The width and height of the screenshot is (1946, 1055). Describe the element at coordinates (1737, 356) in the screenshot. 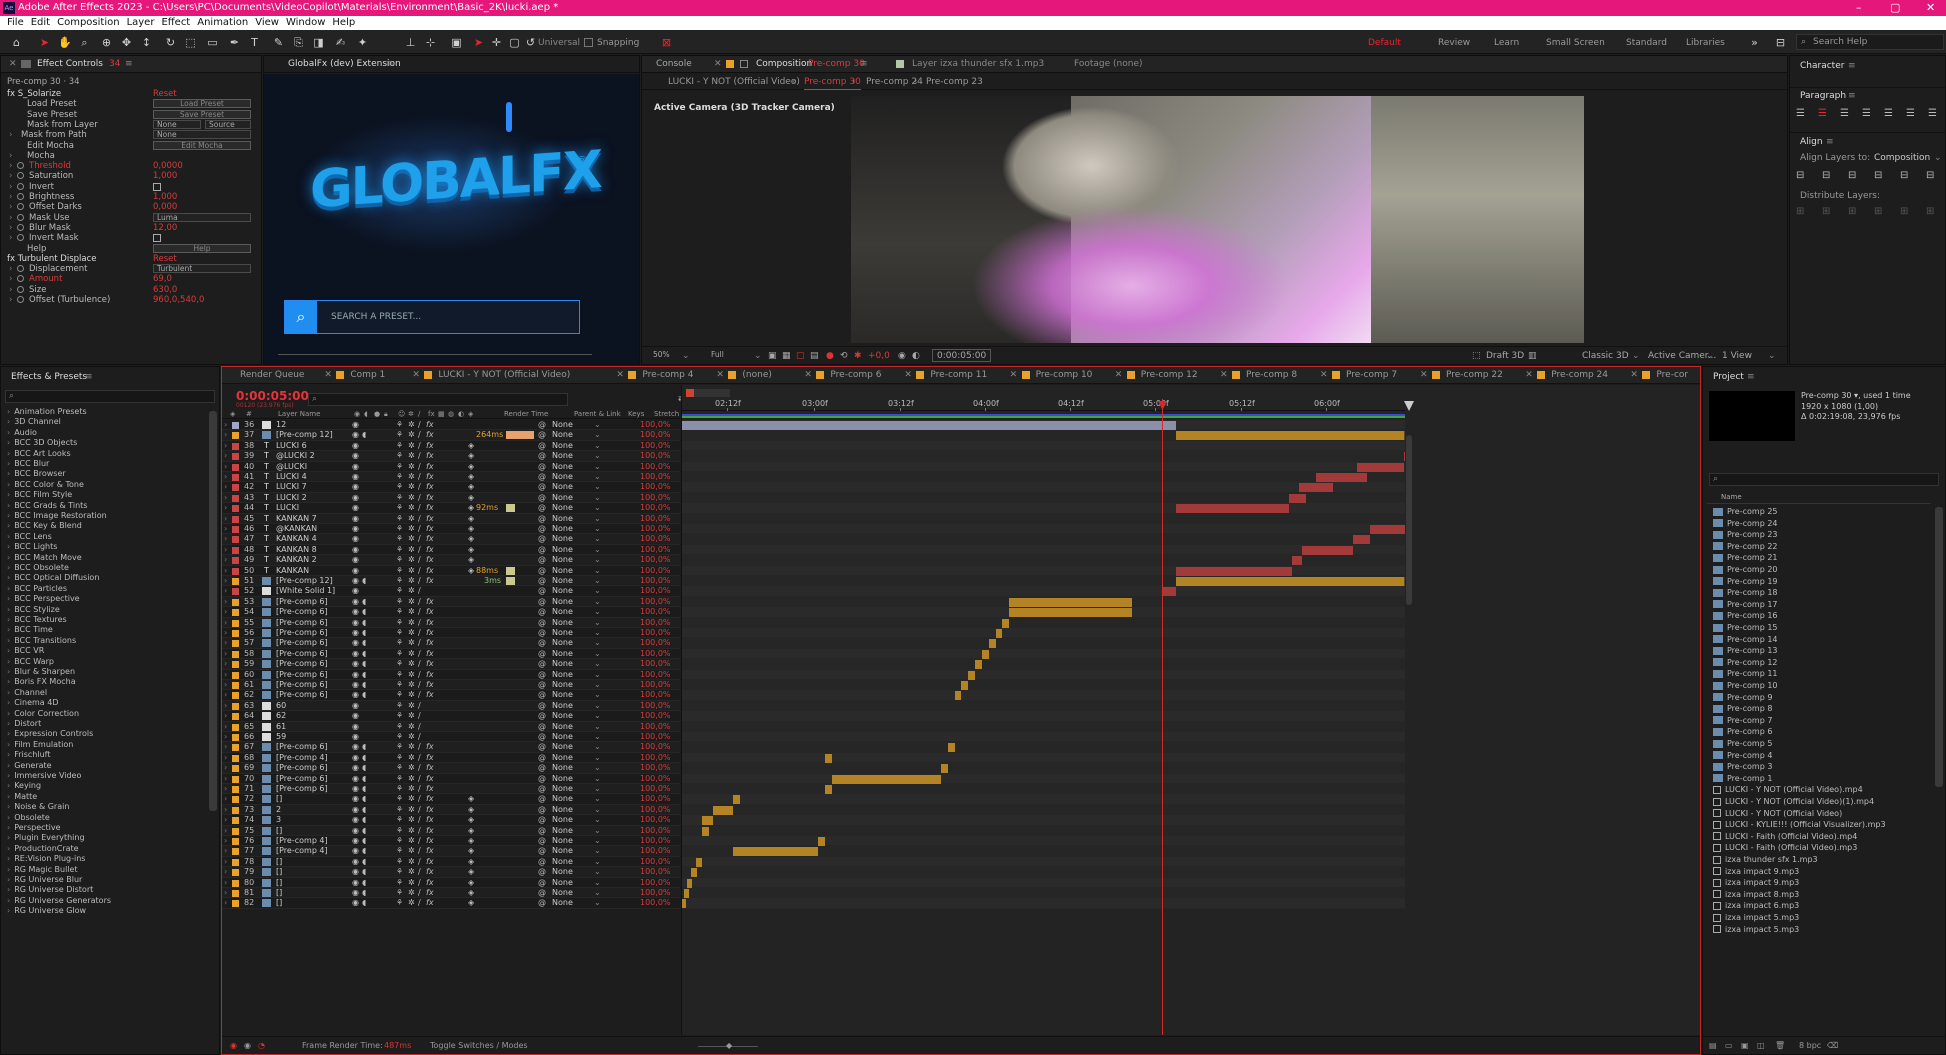

I see `view-layout-dropdown: 1 View` at that location.